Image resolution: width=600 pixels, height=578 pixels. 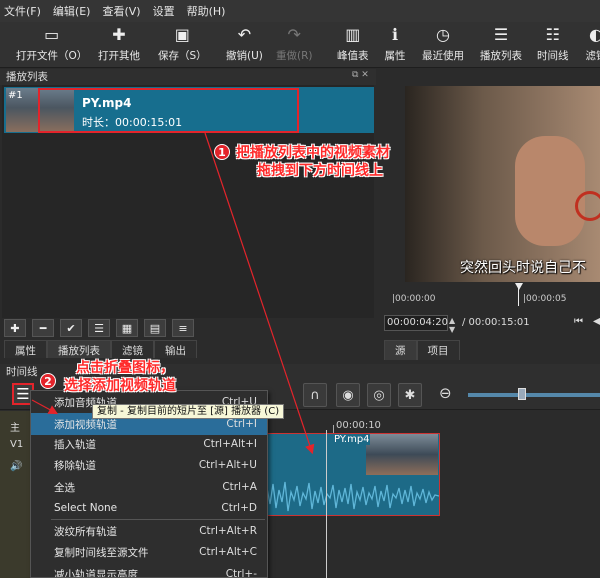 I want to click on menu-item-insert-track: 插入轨道 Ctrl+Alt+I, so click(x=149, y=444).